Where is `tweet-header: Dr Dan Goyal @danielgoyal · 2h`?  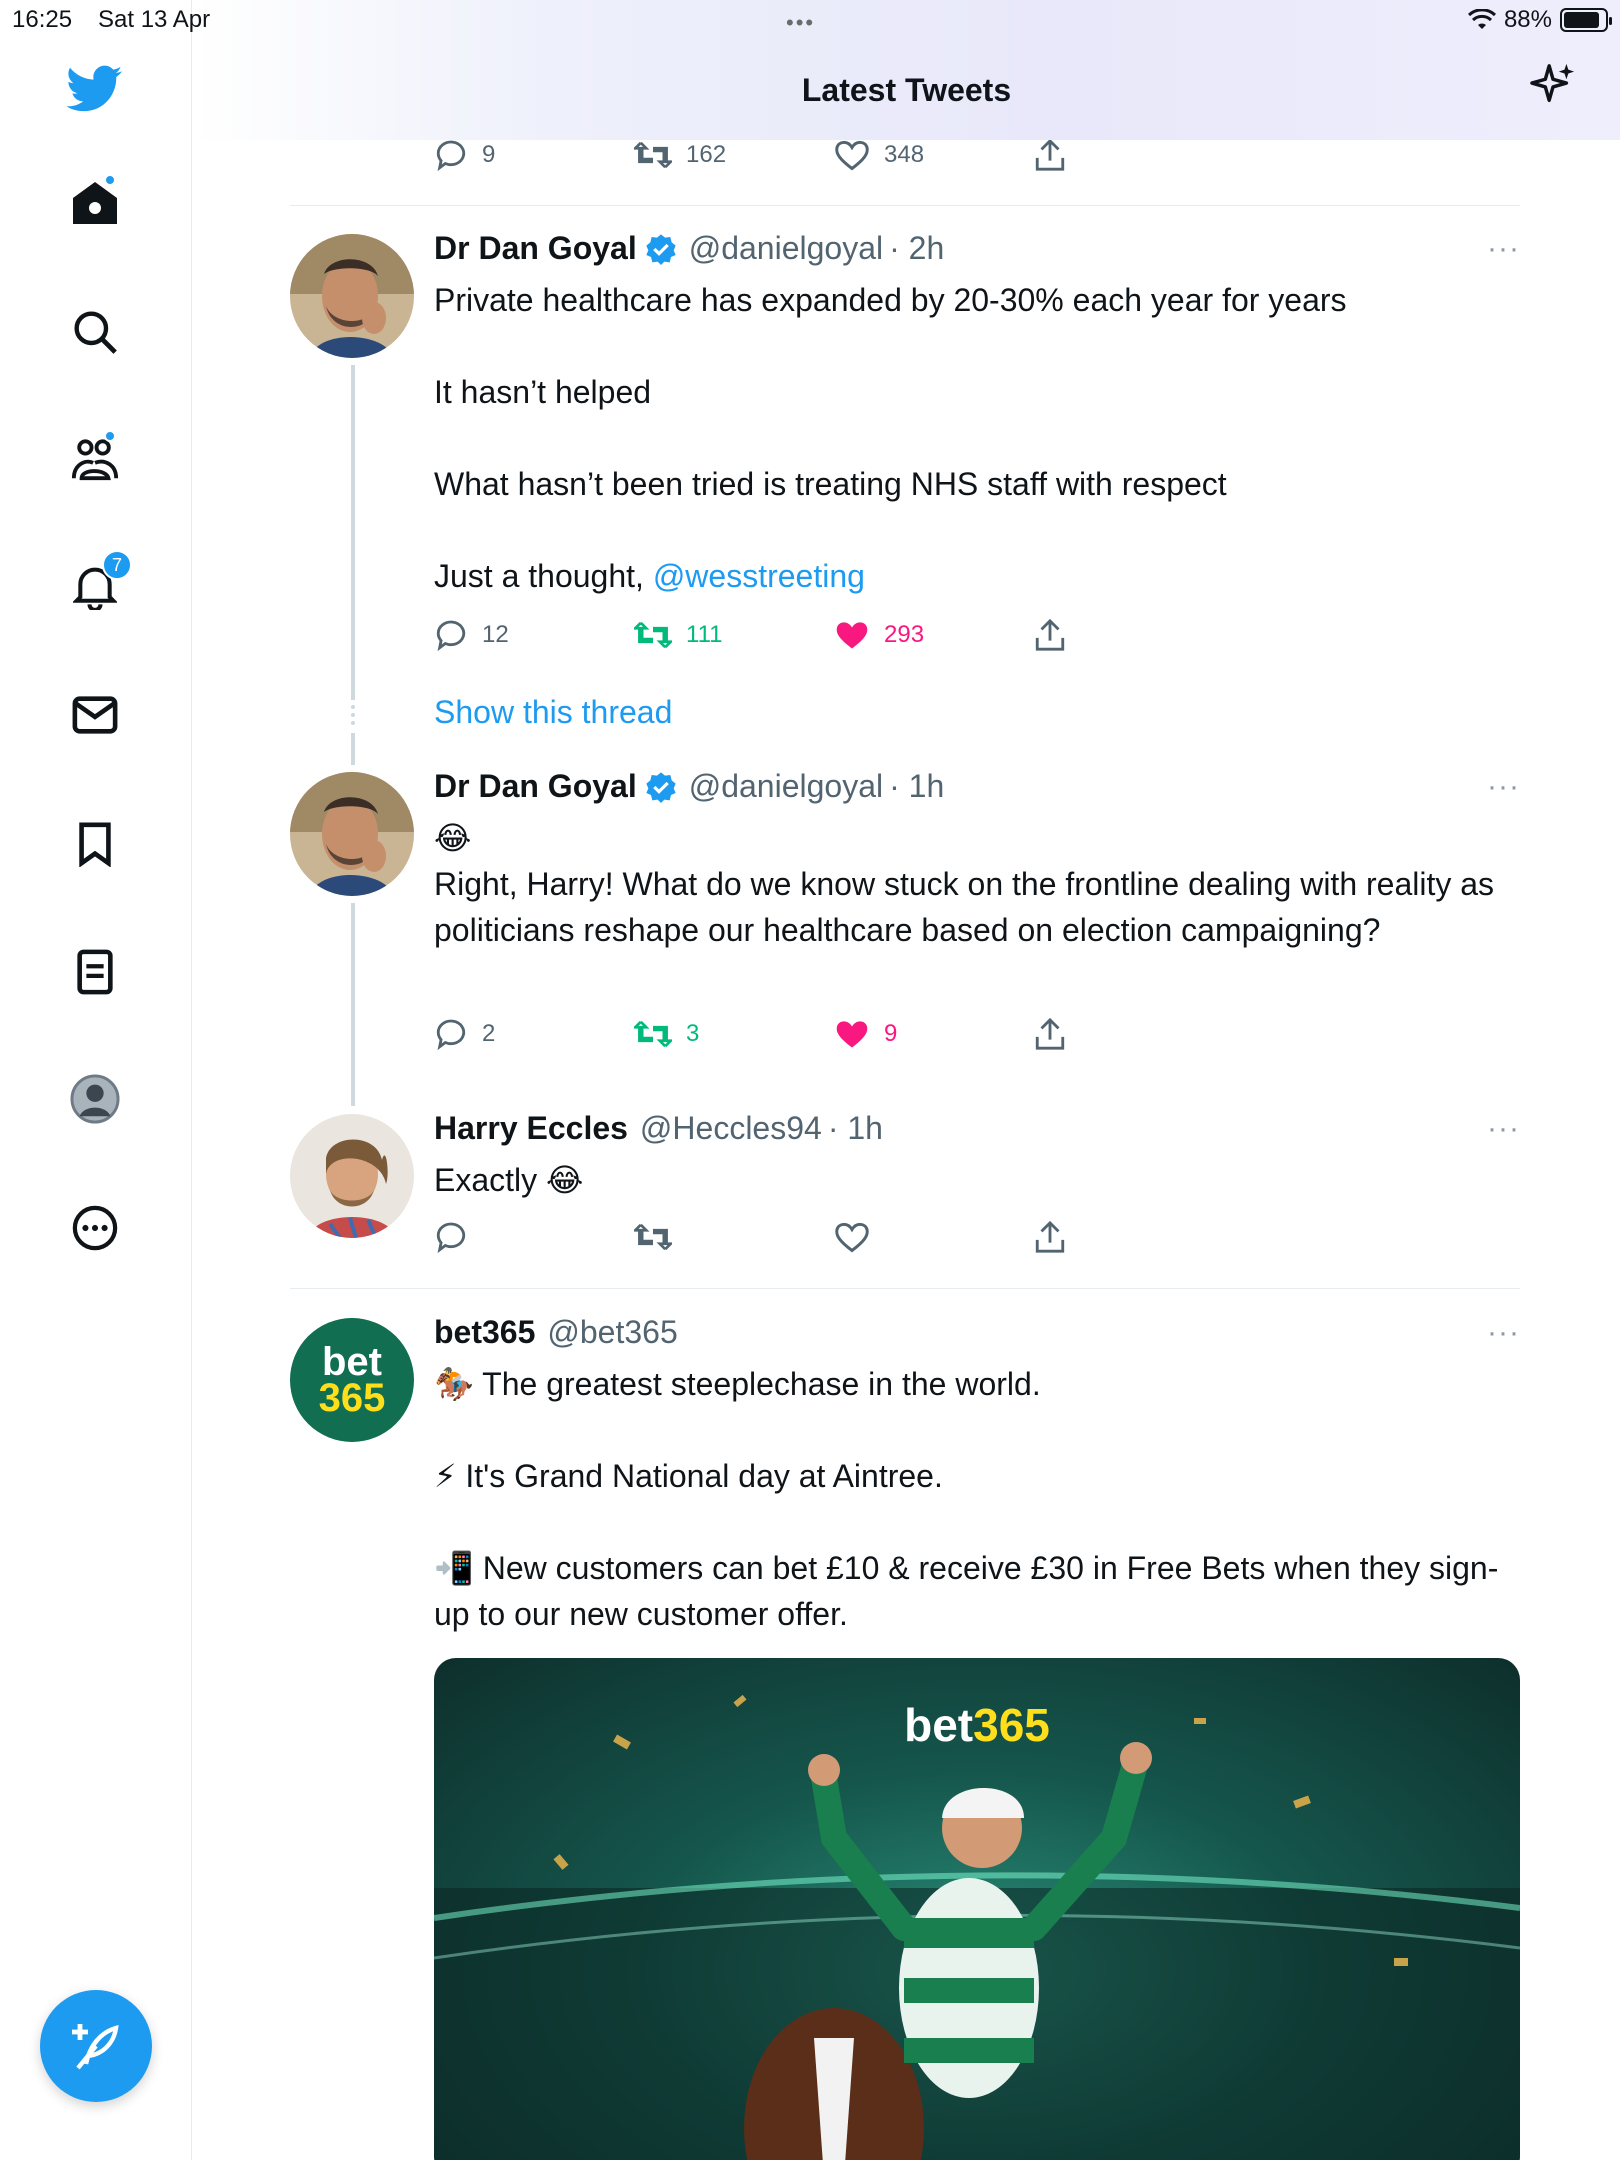
tweet-header: Dr Dan Goyal @danielgoyal · 2h is located at coordinates (689, 248).